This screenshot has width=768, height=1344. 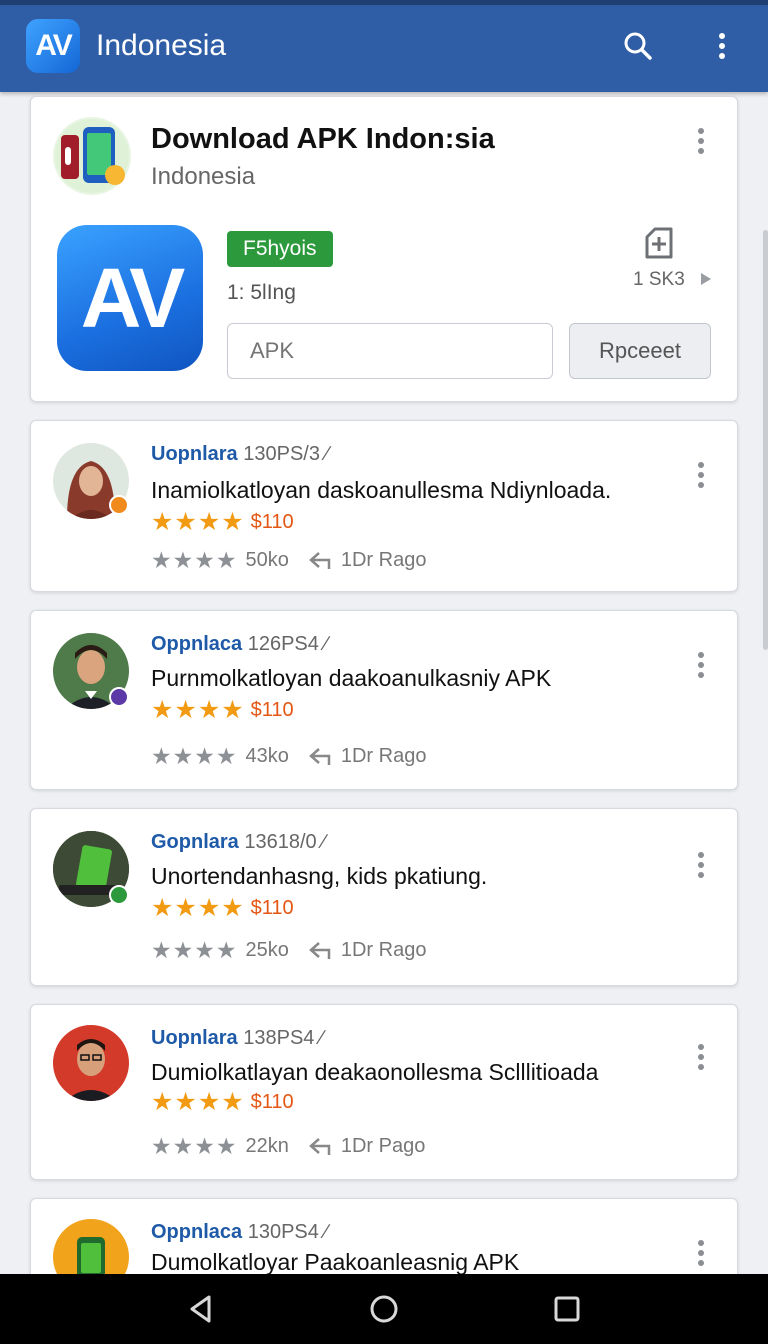 What do you see at coordinates (283, 1232) in the screenshot?
I see `user-code: 130PS4` at bounding box center [283, 1232].